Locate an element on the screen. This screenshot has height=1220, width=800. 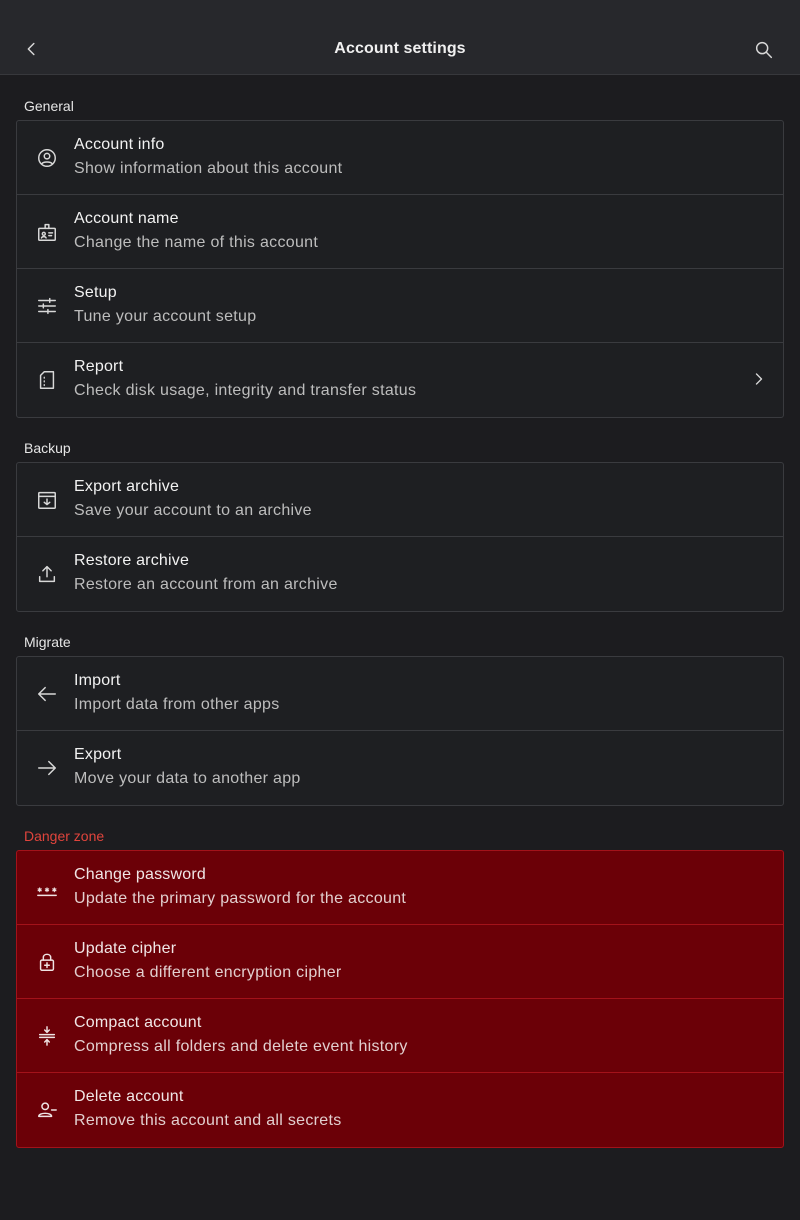
item-title: Change password is located at coordinates (140, 874).